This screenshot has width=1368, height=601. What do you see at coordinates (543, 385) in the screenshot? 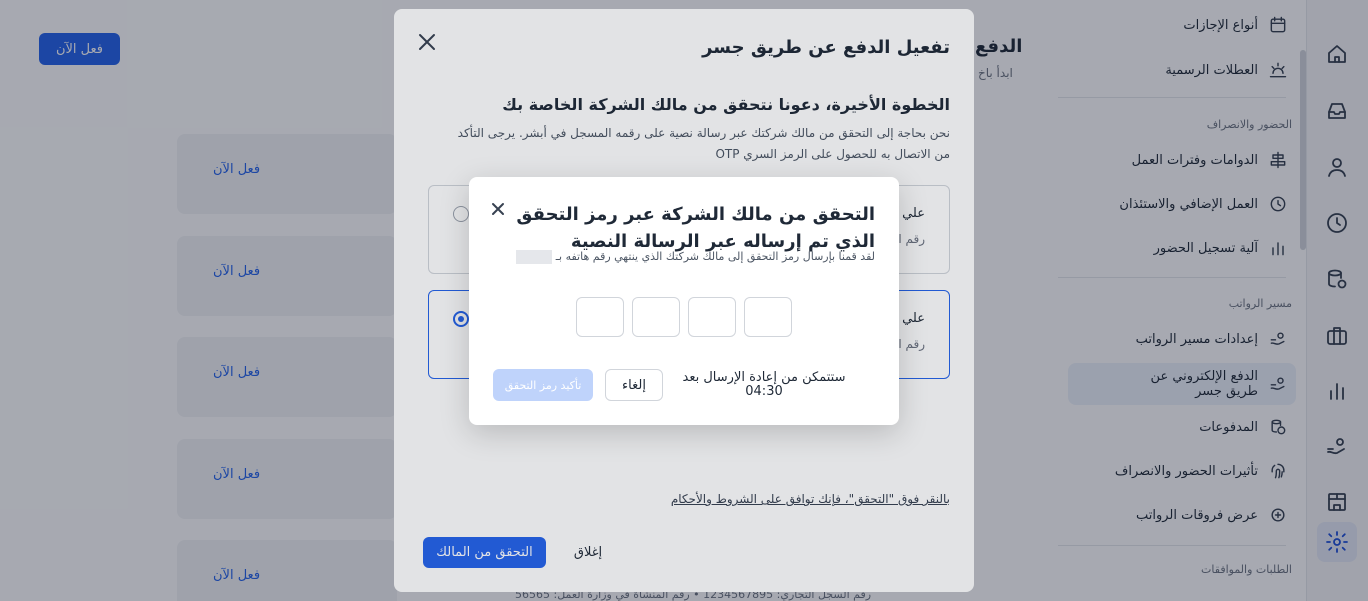
I see `confirm-otp-button: تأكيد رمز التحقق` at bounding box center [543, 385].